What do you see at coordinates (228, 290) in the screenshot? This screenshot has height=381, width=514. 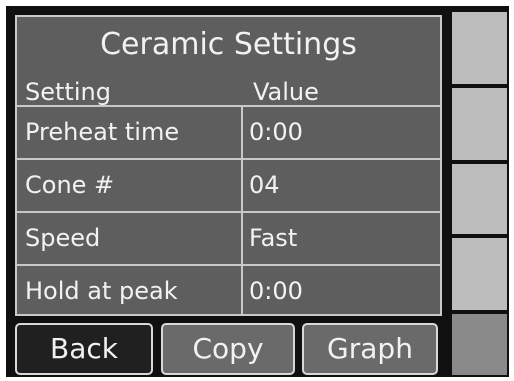 I see `setting-row-hold-at-peak: Hold at peak 0:00` at bounding box center [228, 290].